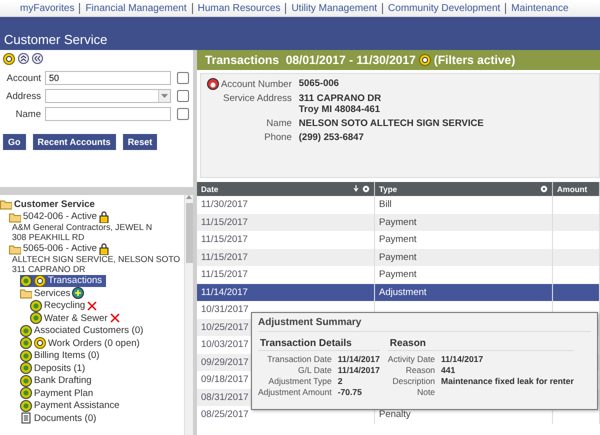 The height and width of the screenshot is (435, 600). I want to click on account-detail: 308 PEAKHILL RD, so click(49, 237).